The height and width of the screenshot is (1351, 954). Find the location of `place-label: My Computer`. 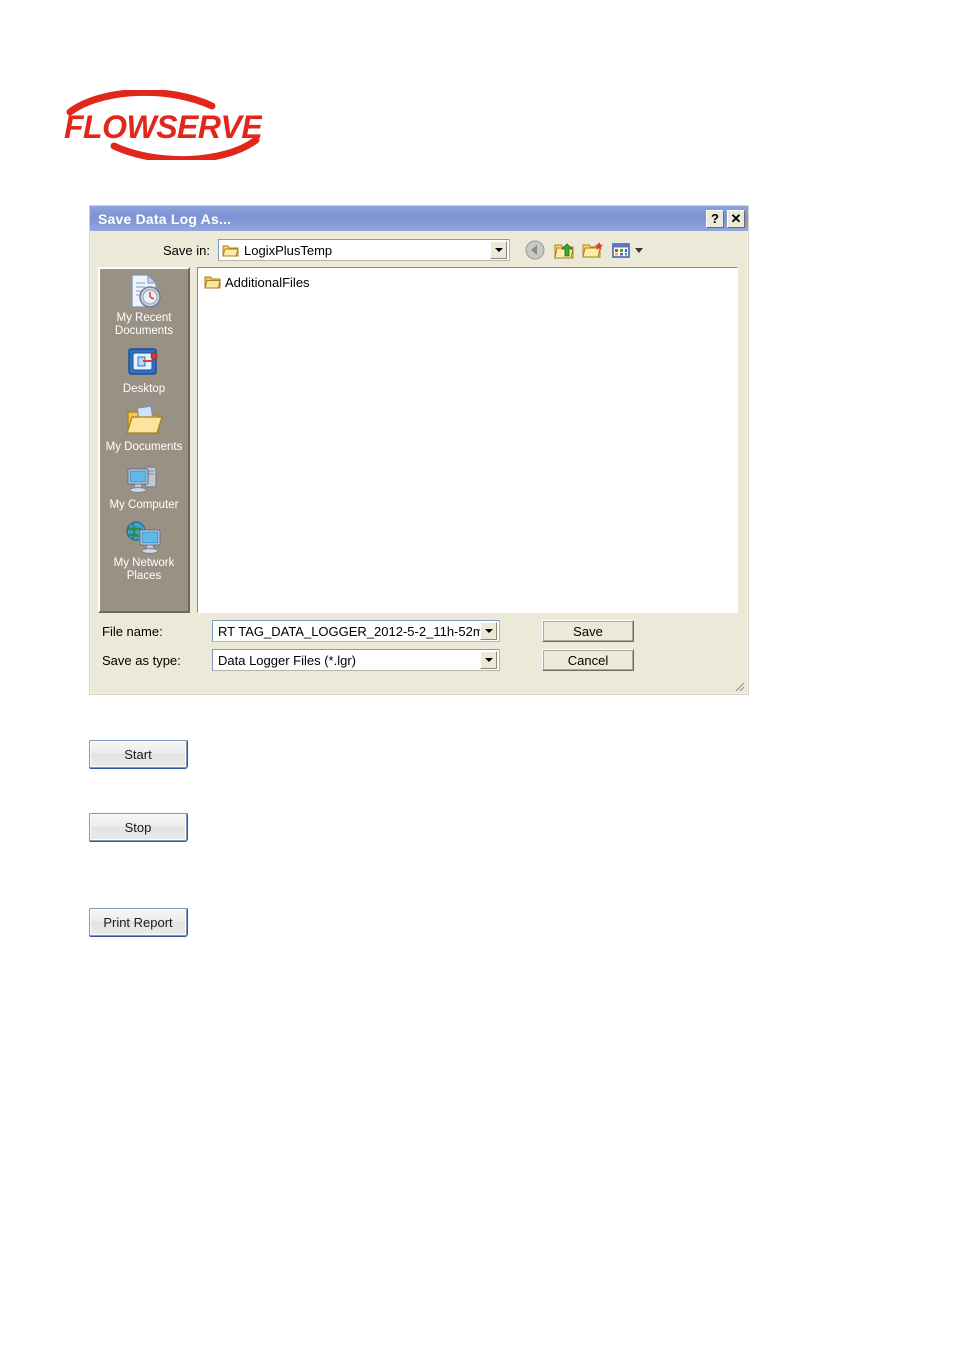

place-label: My Computer is located at coordinates (144, 505).